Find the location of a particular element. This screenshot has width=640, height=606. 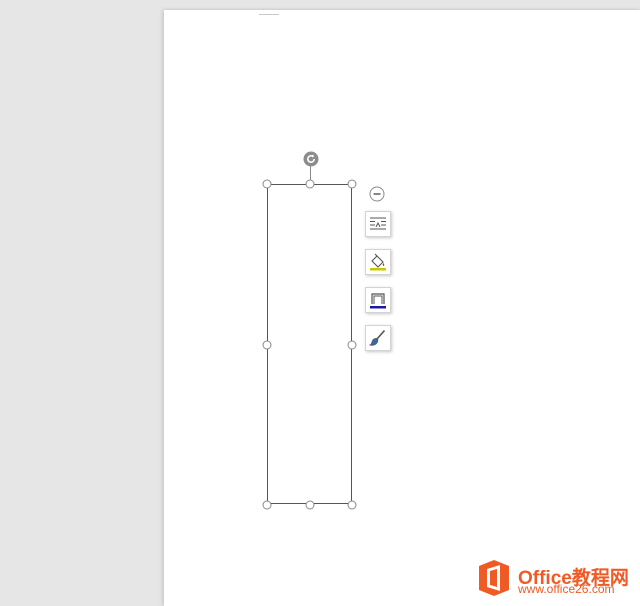

watermark-url: www.office26.com is located at coordinates (566, 589).